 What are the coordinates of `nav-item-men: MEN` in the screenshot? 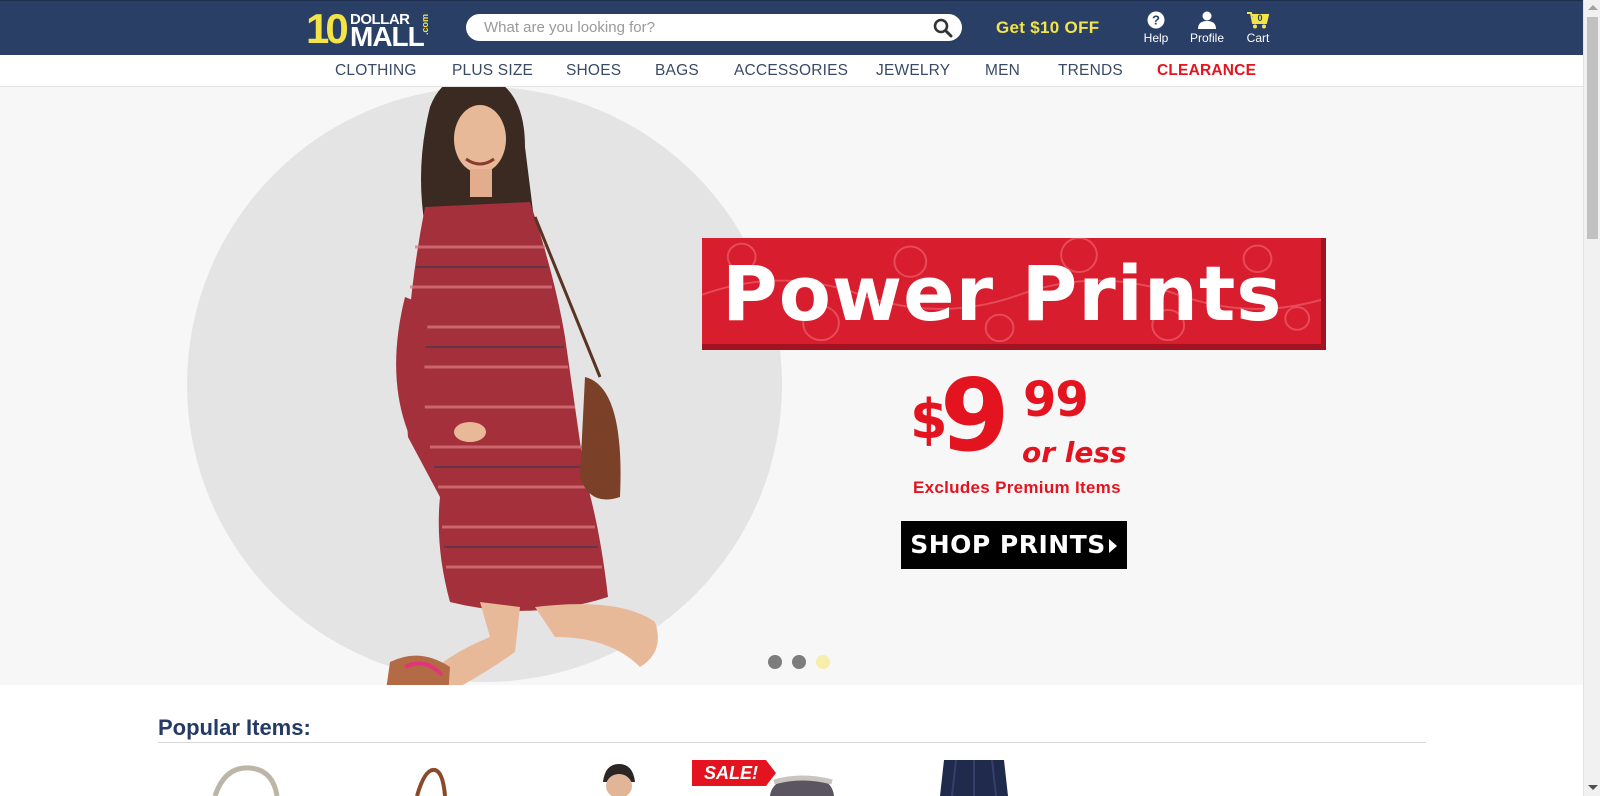 It's located at (1002, 71).